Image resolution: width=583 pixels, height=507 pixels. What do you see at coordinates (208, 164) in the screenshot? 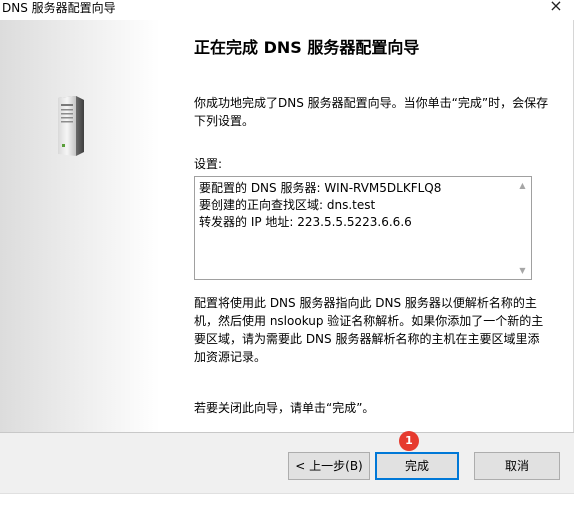
I see `settings-label: 设置:` at bounding box center [208, 164].